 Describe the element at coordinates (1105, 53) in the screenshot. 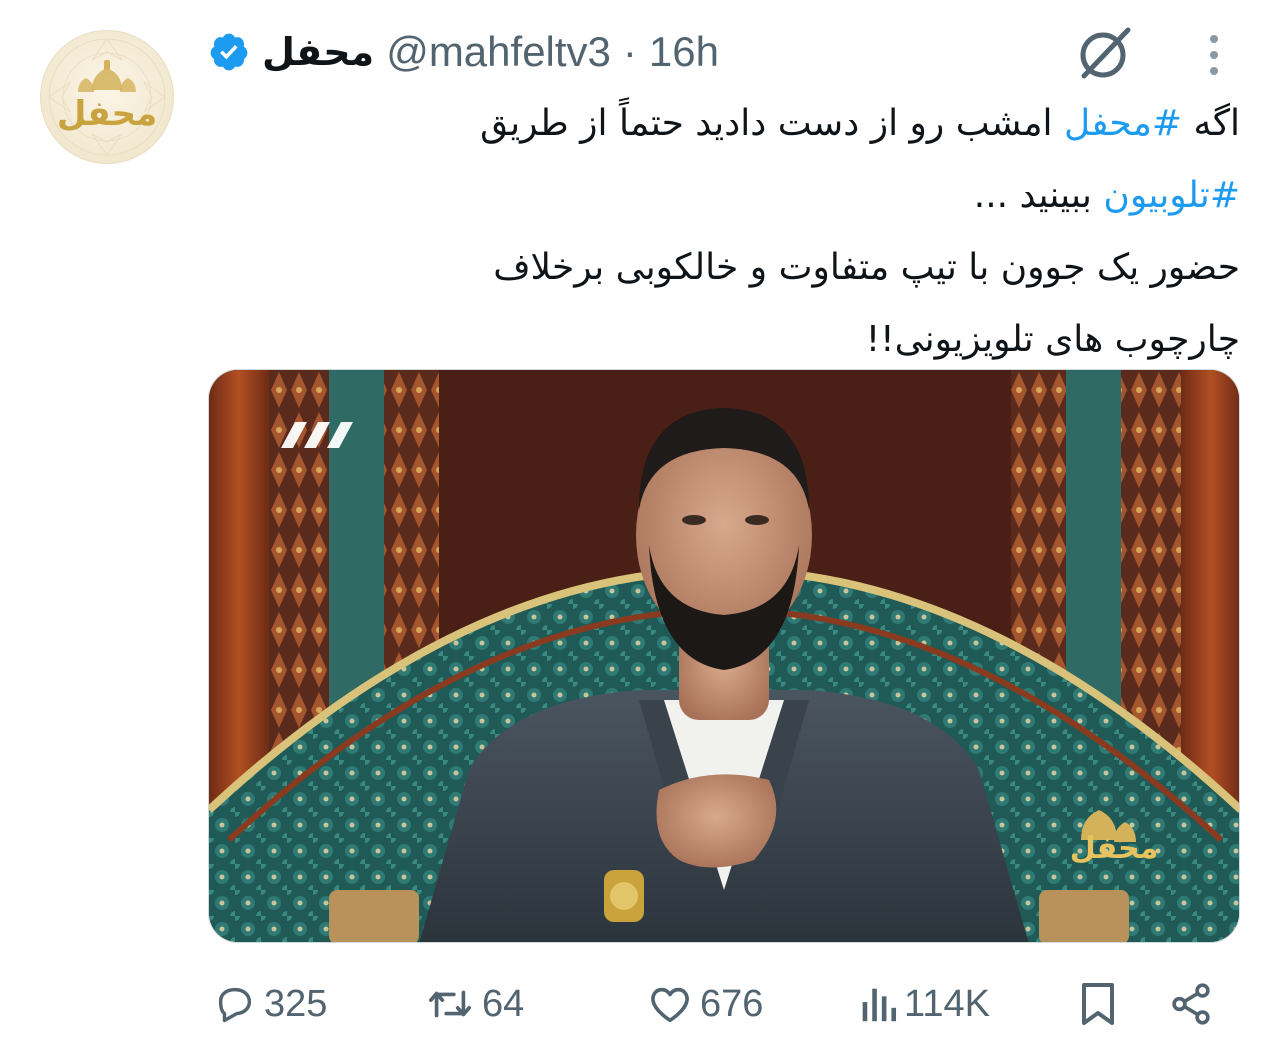

I see `grok-icon` at that location.